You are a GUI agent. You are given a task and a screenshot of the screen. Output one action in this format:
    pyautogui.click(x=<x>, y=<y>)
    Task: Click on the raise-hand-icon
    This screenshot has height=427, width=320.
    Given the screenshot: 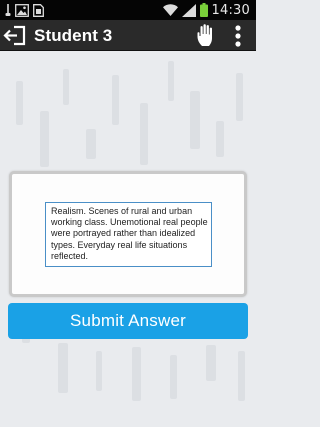 What is the action you would take?
    pyautogui.click(x=207, y=35)
    